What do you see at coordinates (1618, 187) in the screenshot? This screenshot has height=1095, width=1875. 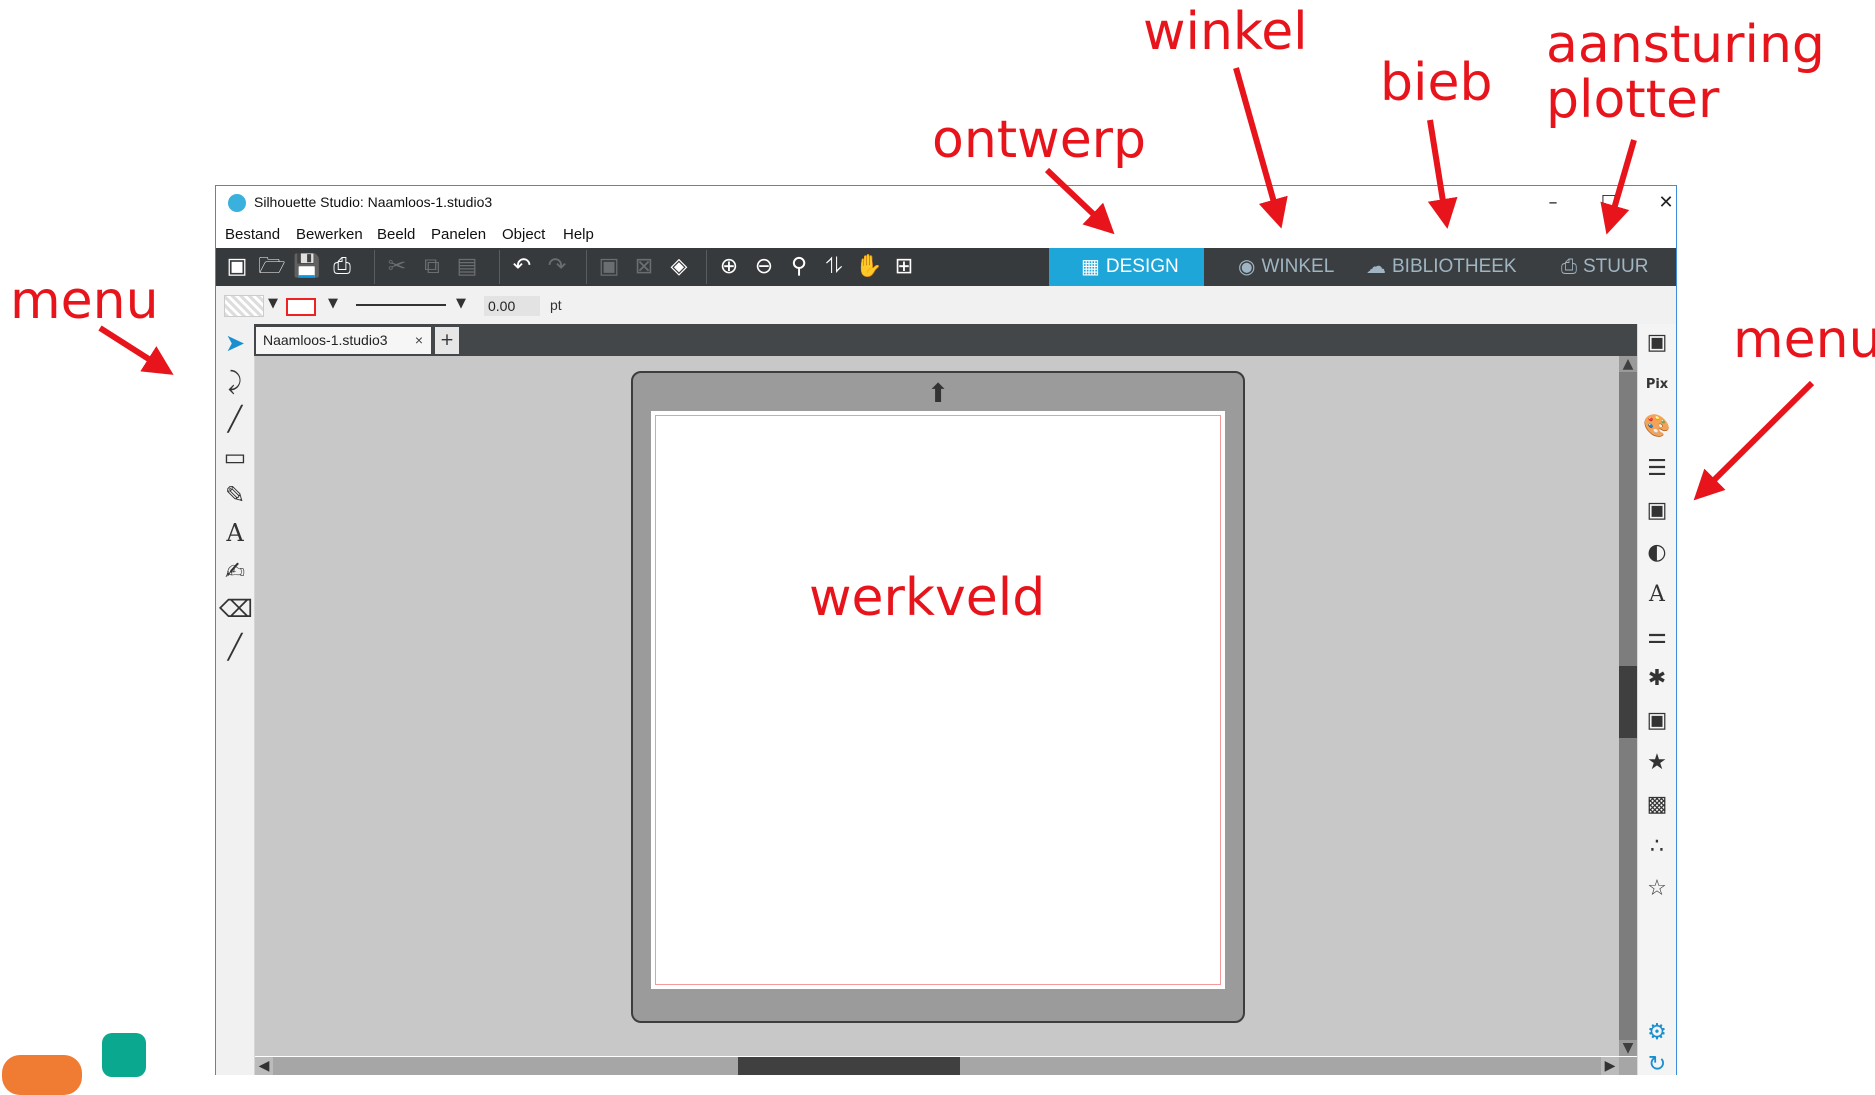 I see `arrow-plotter` at bounding box center [1618, 187].